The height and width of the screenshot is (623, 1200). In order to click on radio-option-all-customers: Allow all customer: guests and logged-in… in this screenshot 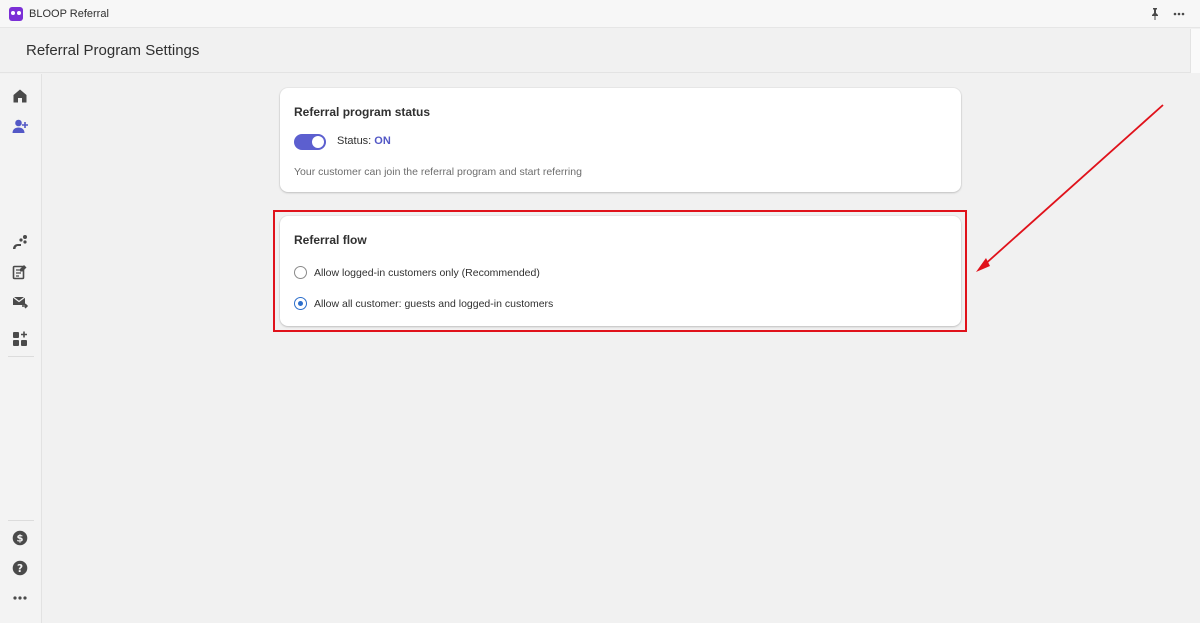, I will do `click(423, 303)`.